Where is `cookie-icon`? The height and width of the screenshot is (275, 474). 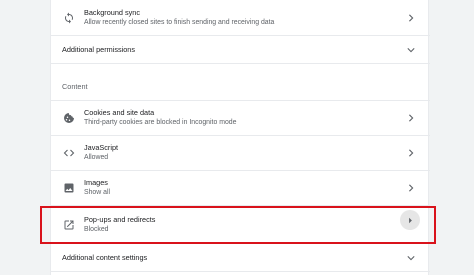
cookie-icon is located at coordinates (69, 118).